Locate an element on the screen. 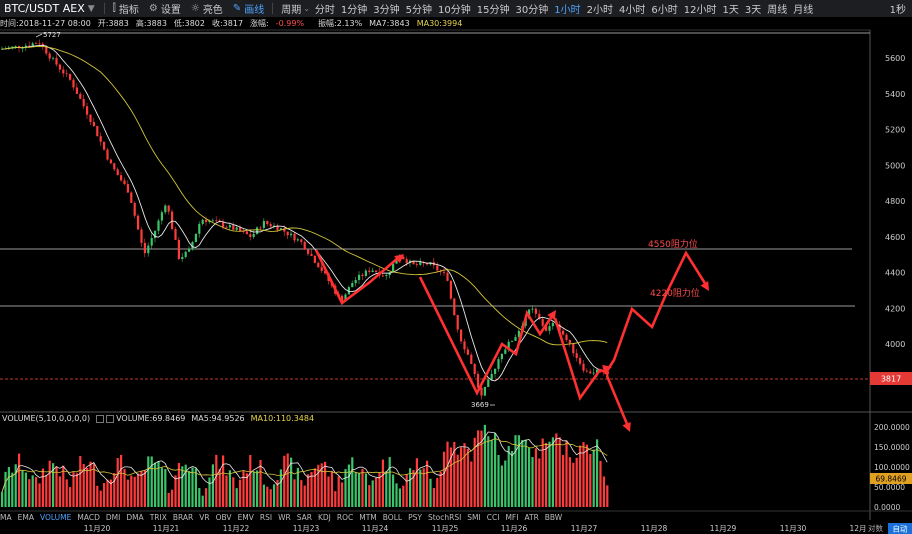  low-marker: 3669 is located at coordinates (483, 405).